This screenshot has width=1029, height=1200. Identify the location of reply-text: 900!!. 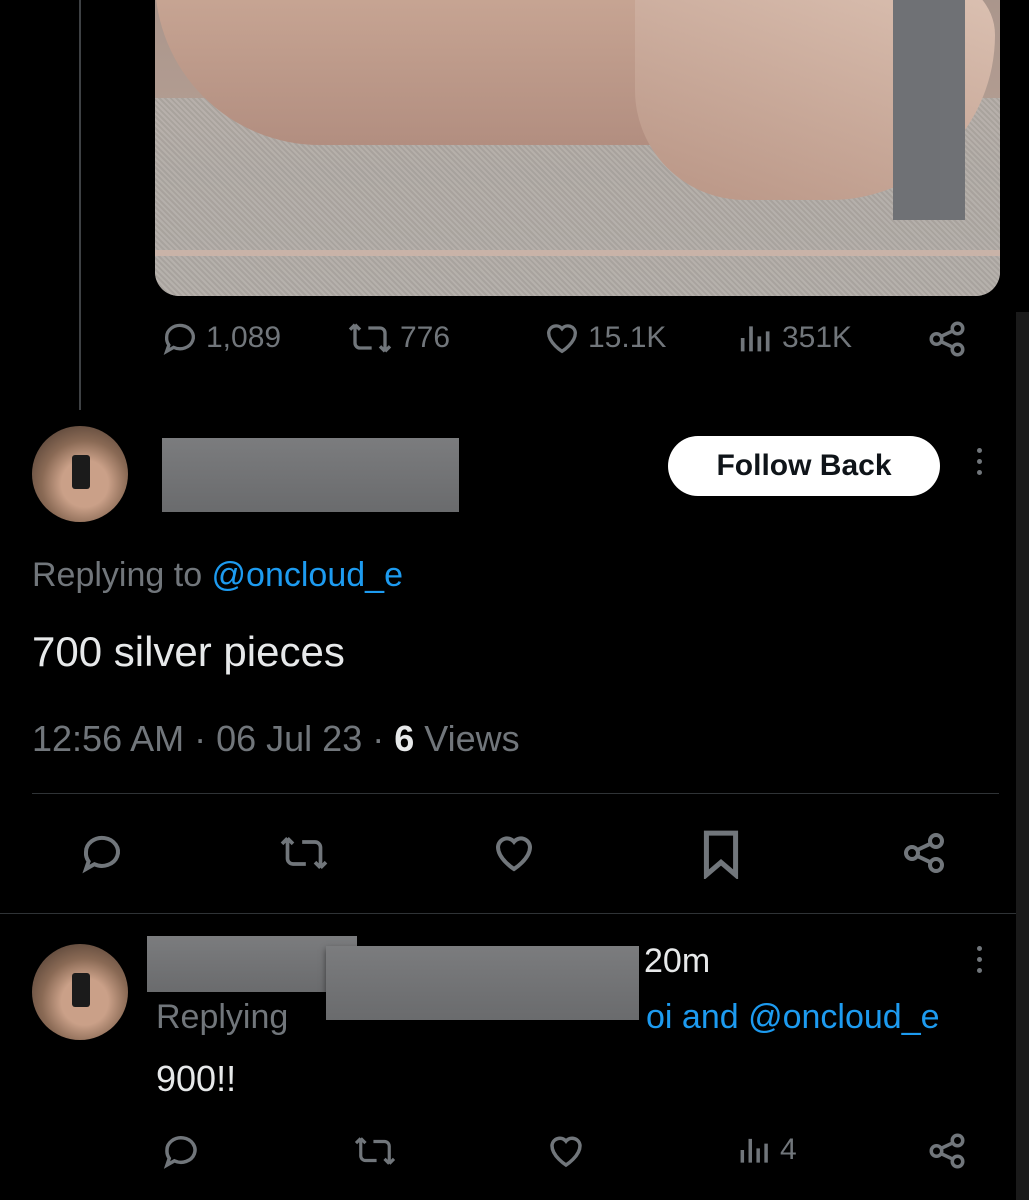
(196, 1078).